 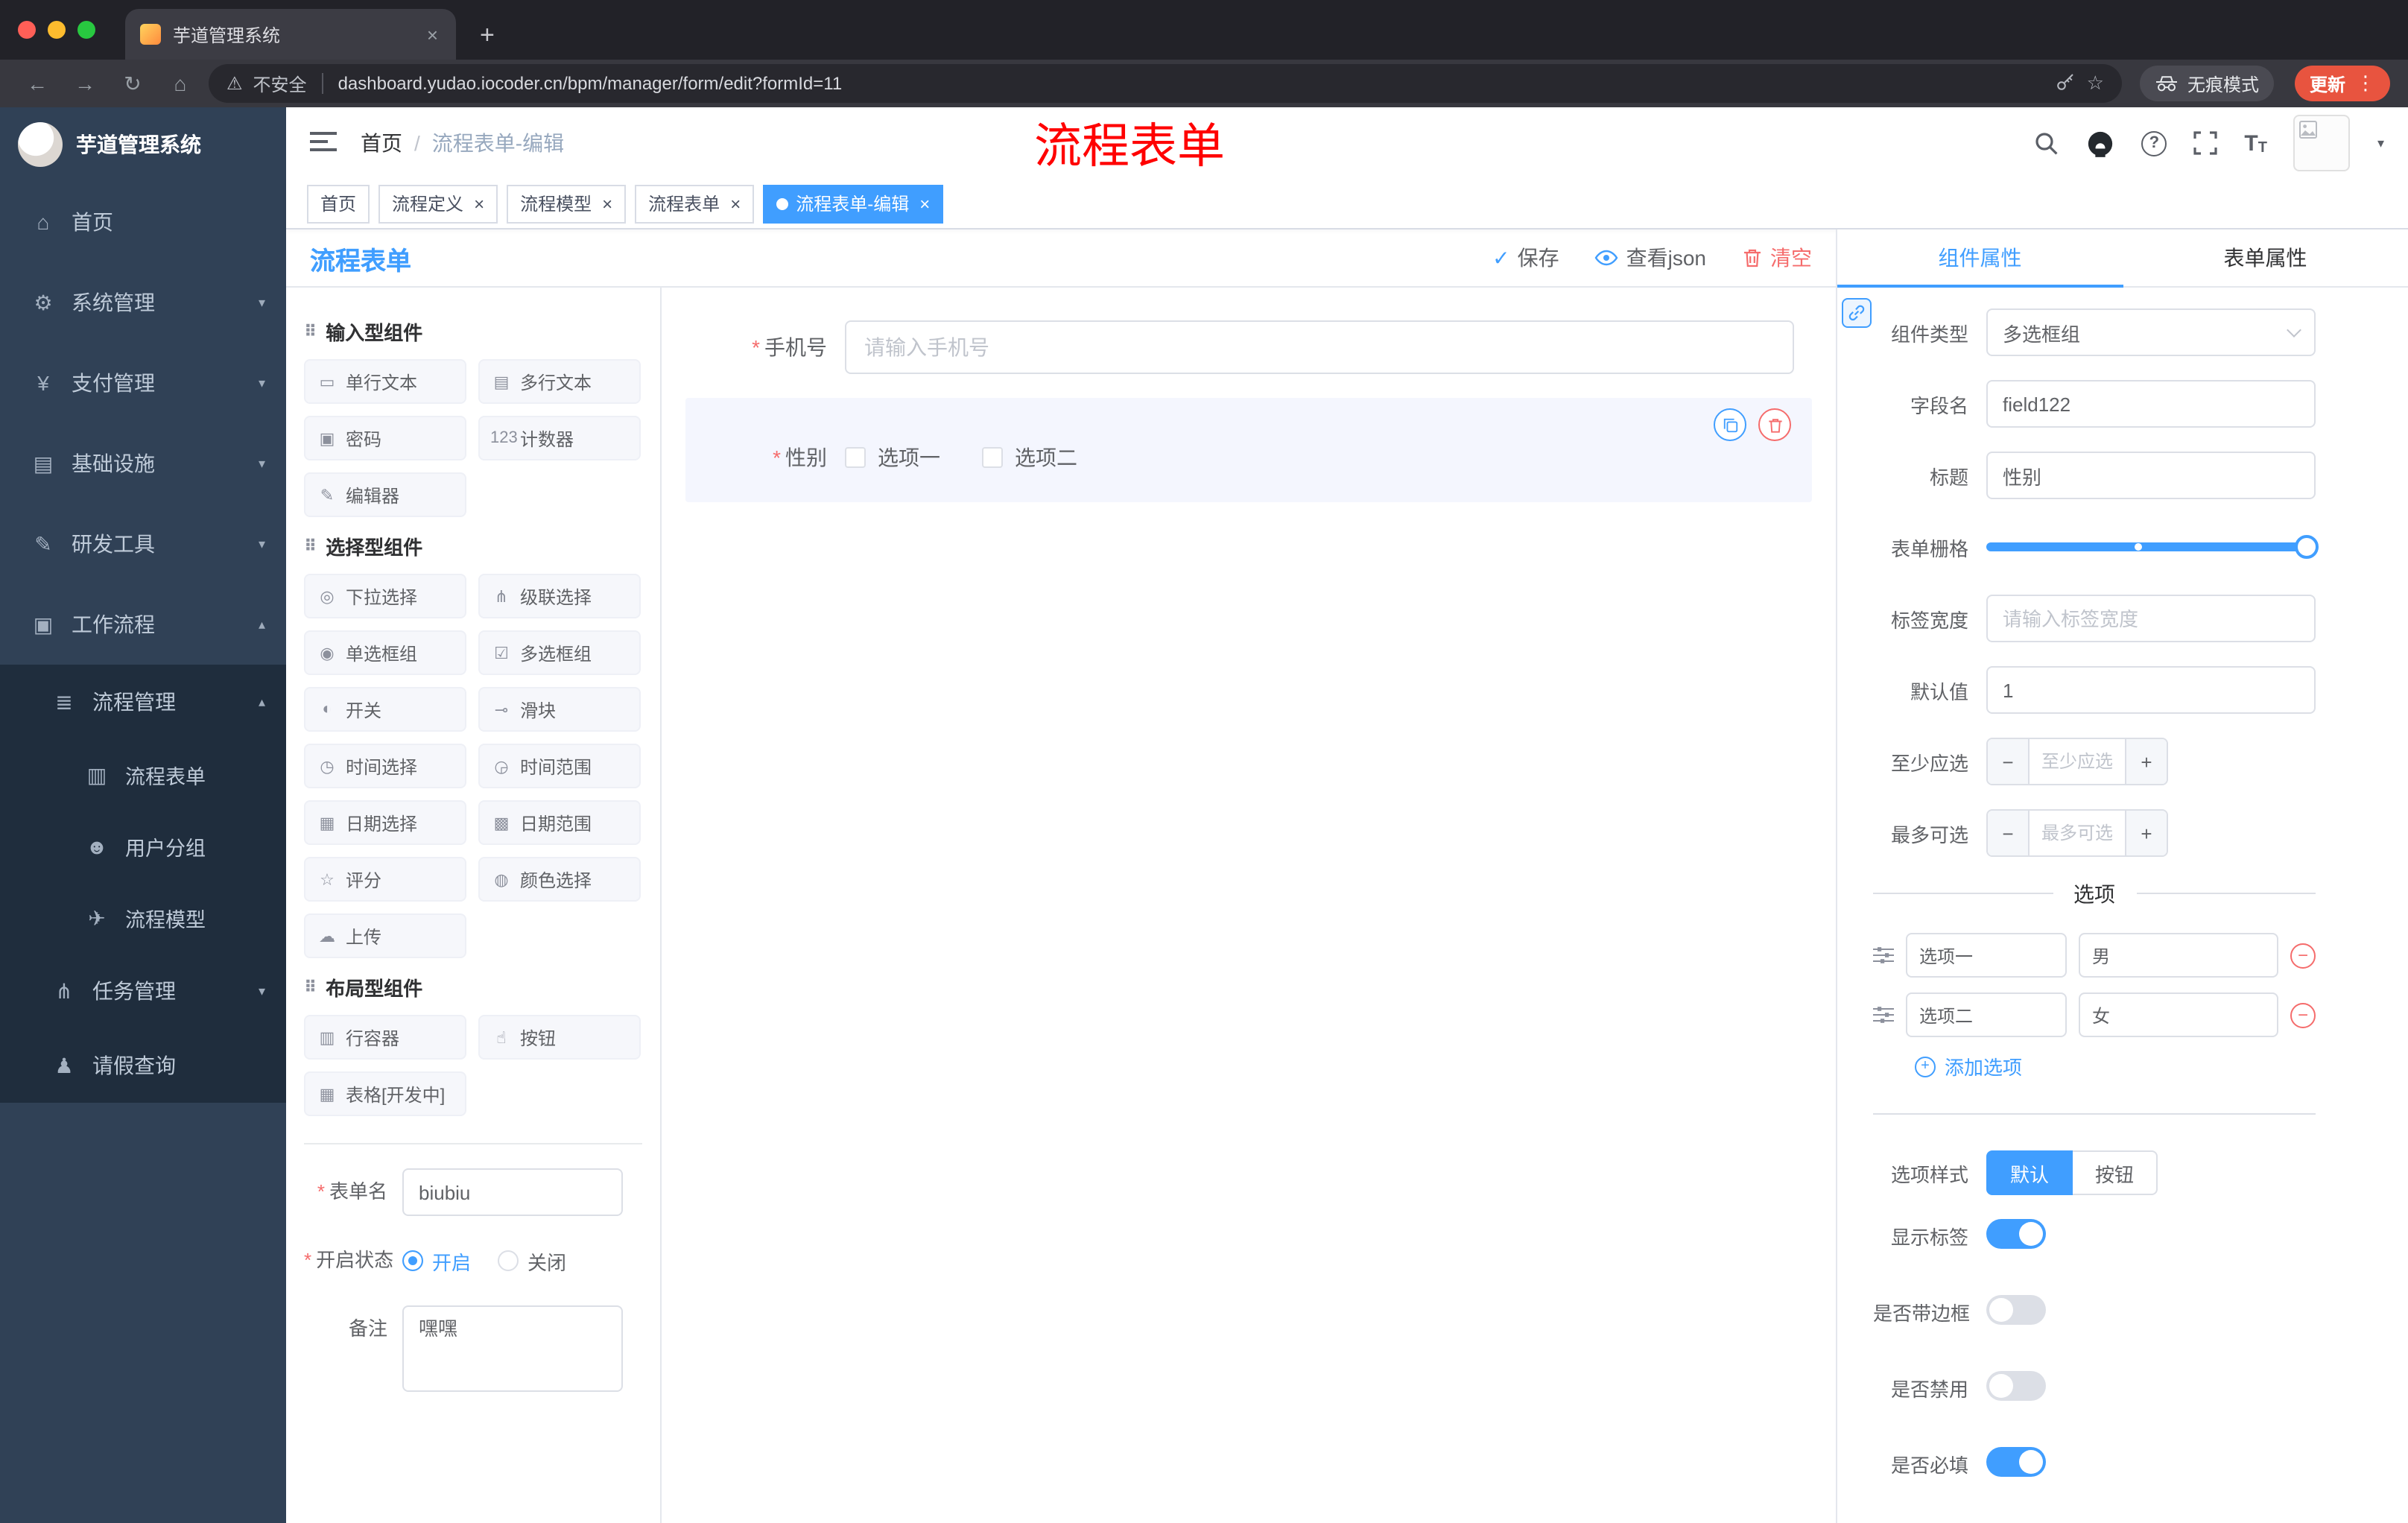 I want to click on palette-component: ◉ 单选框组, so click(x=385, y=653).